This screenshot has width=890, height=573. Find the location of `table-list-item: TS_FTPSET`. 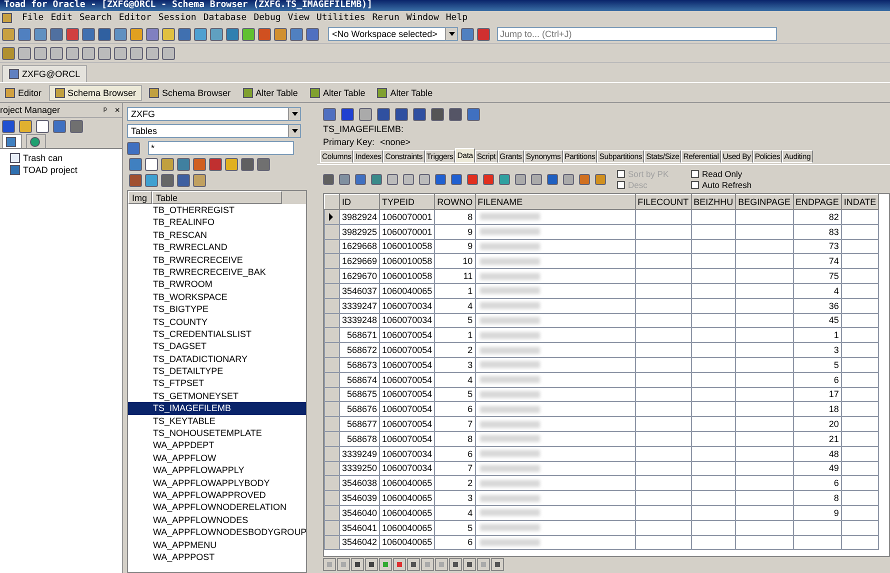

table-list-item: TS_FTPSET is located at coordinates (217, 383).